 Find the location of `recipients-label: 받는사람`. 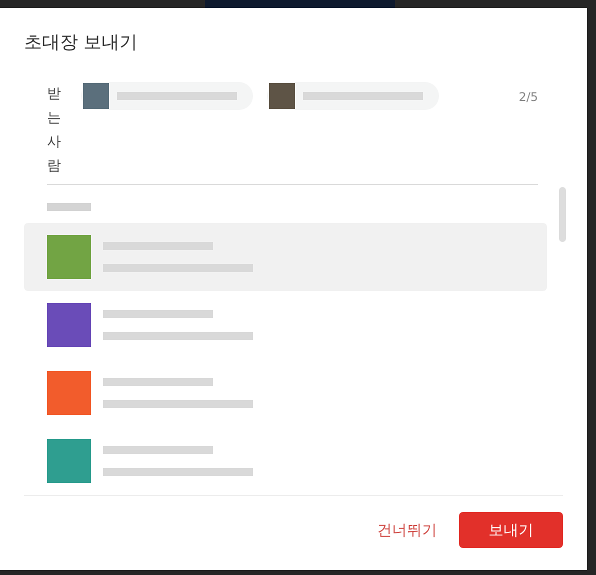

recipients-label: 받는사람 is located at coordinates (54, 130).